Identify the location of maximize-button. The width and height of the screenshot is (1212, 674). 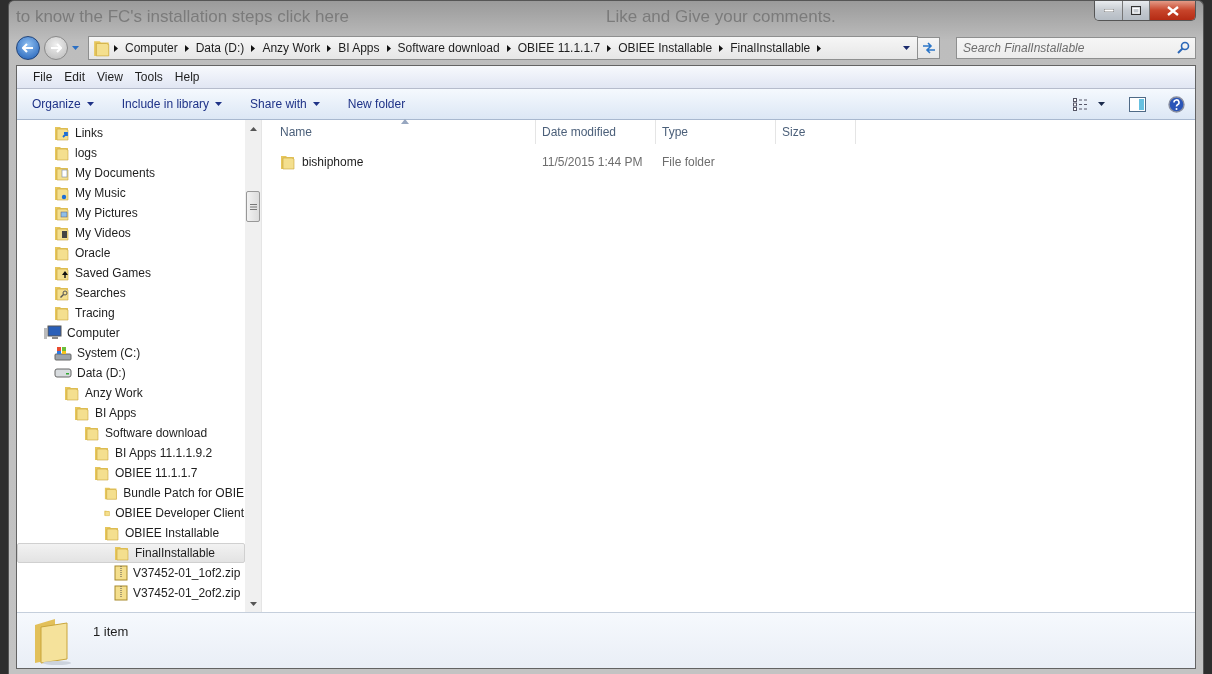
(1135, 10).